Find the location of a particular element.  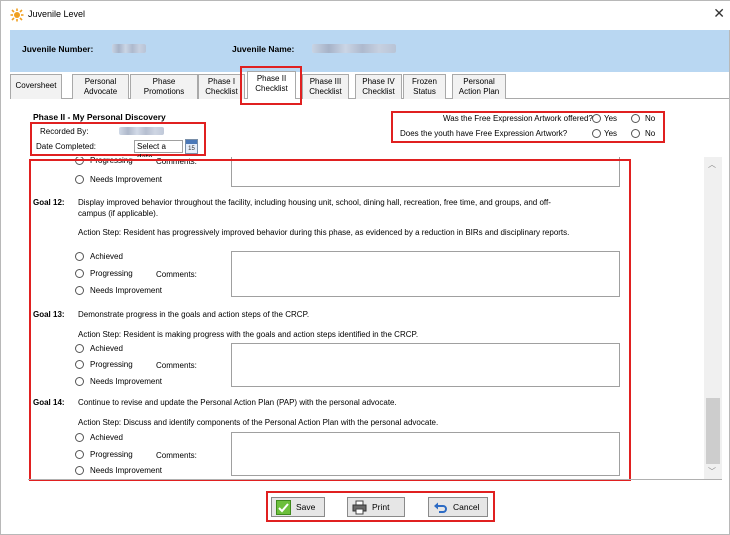

date-completed-label: Date Completed: is located at coordinates (66, 146).